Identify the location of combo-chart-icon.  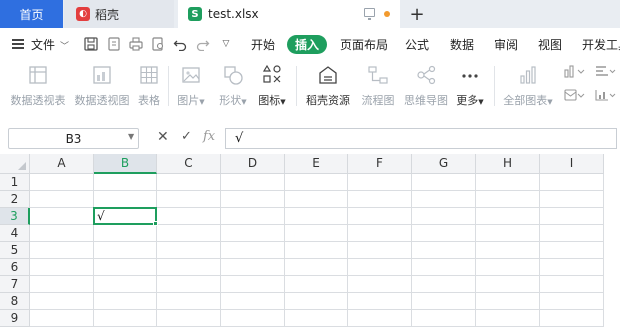
(605, 96).